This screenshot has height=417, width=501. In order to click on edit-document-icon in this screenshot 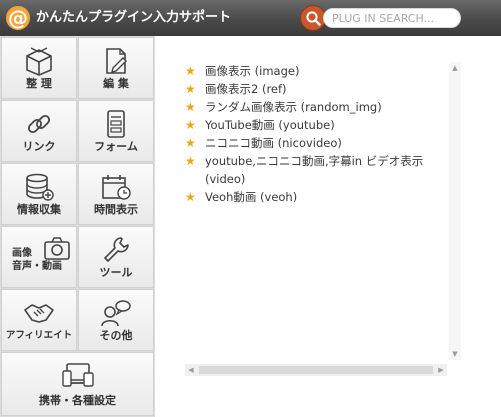, I will do `click(116, 61)`.